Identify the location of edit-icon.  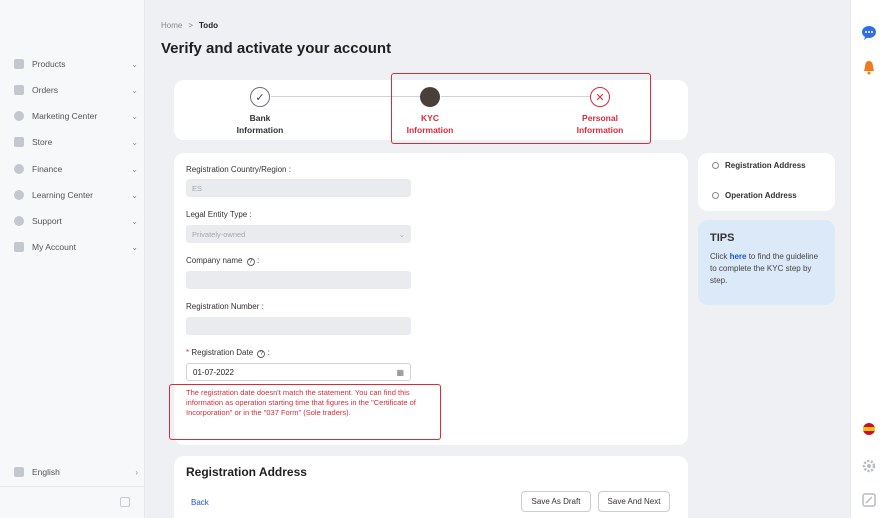
(869, 500).